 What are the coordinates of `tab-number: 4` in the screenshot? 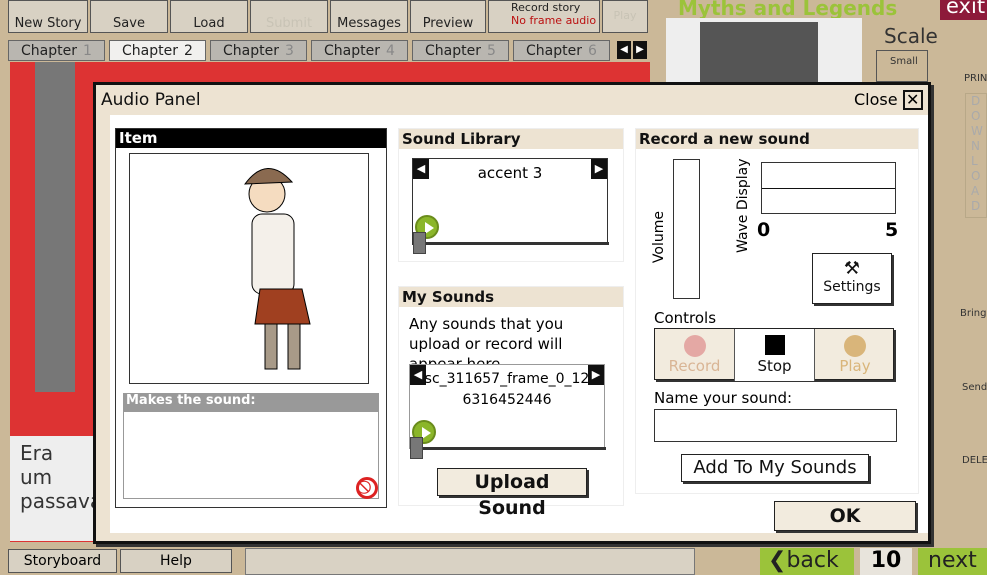 It's located at (390, 51).